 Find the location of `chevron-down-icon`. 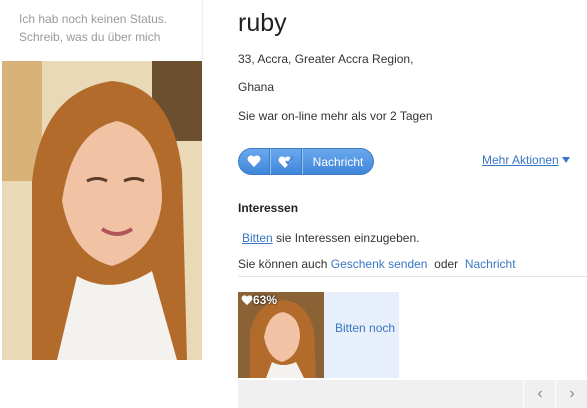

chevron-down-icon is located at coordinates (565, 160).